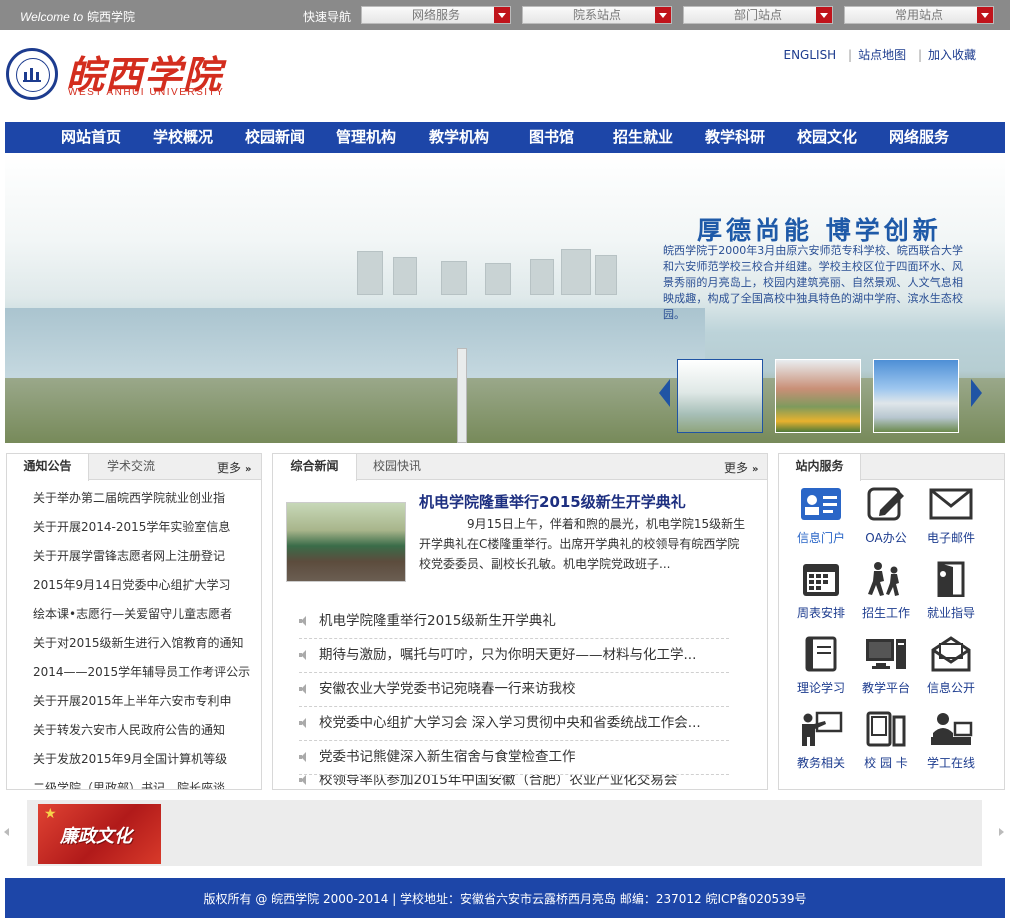  What do you see at coordinates (664, 393) in the screenshot?
I see `chevron-left-icon` at bounding box center [664, 393].